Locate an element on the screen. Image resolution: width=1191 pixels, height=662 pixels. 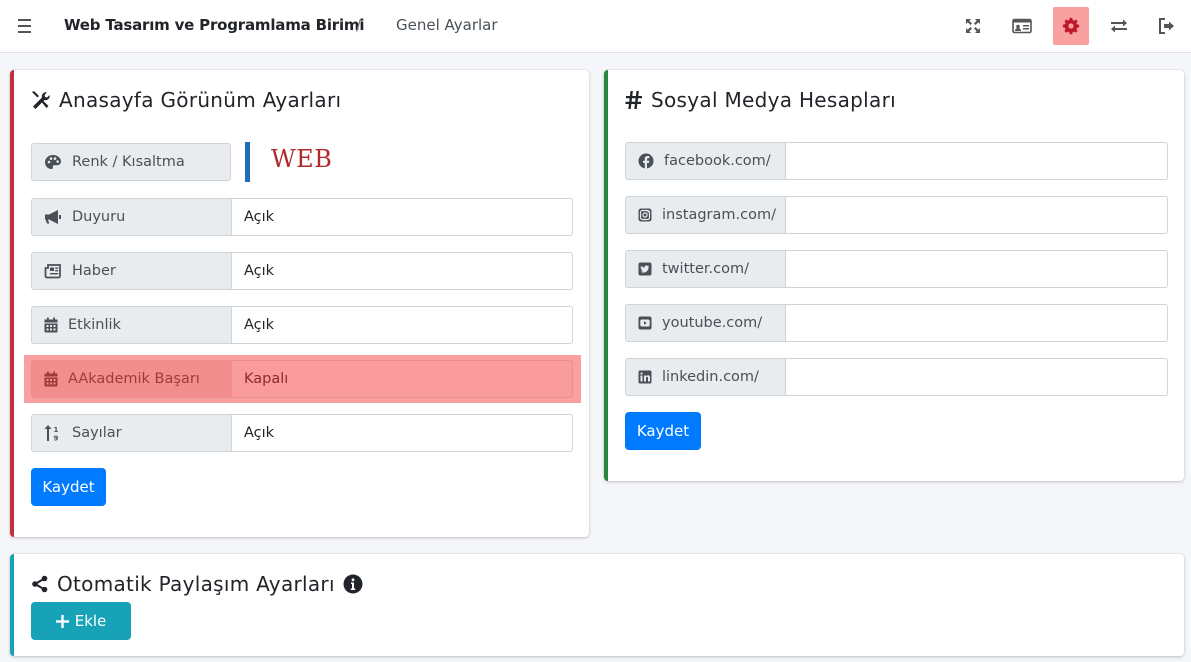
setting-select-haber: Açık is located at coordinates (402, 271).